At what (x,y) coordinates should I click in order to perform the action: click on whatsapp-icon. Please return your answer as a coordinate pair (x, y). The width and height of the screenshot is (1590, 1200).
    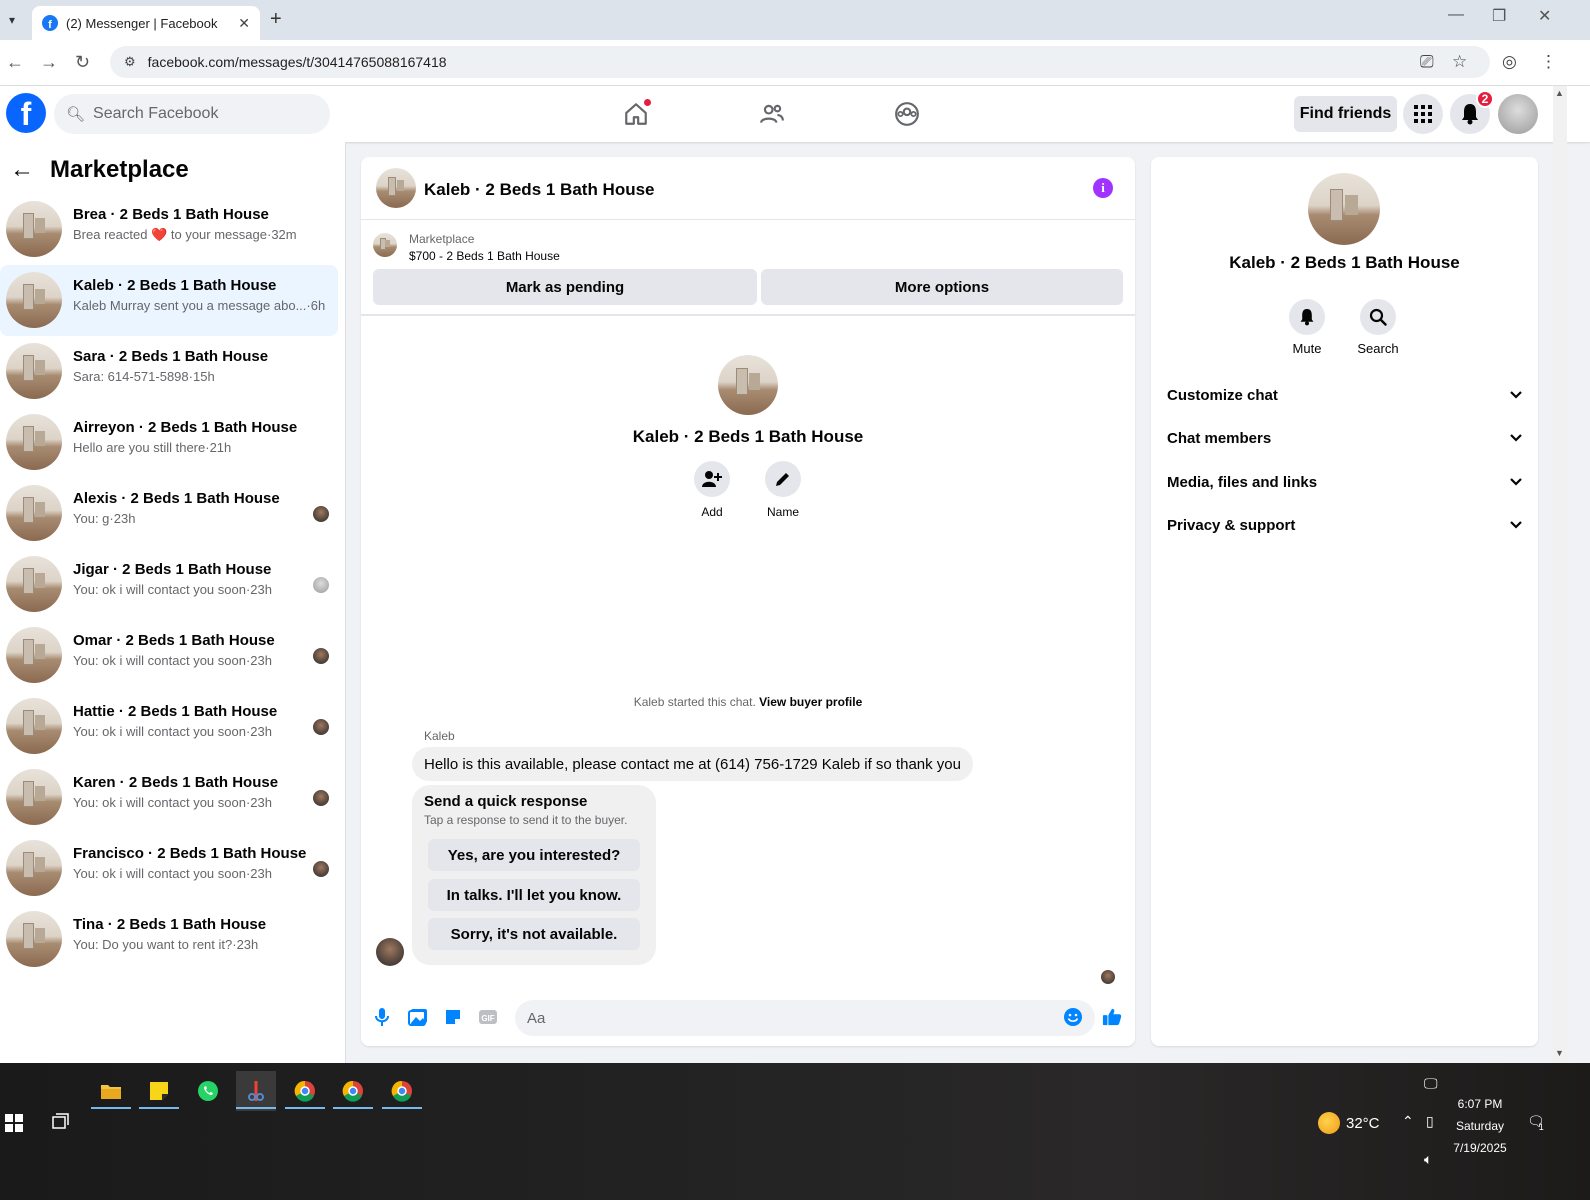
    Looking at the image, I should click on (208, 1091).